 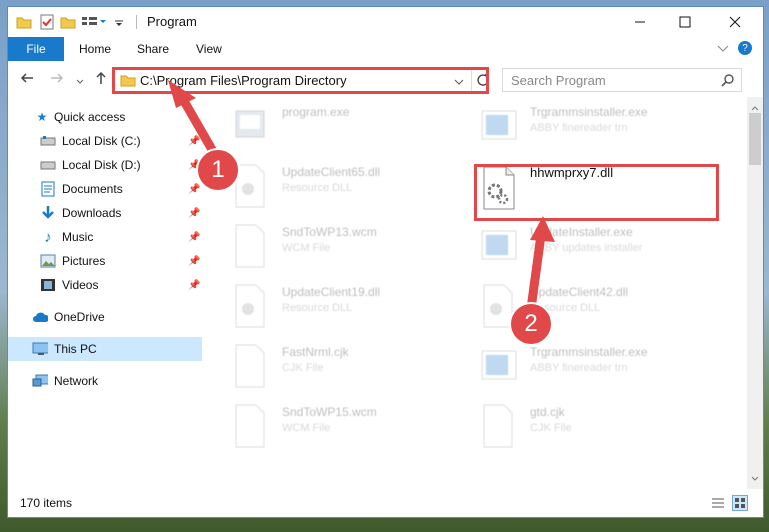 I want to click on step-1-badge: 1, so click(x=218, y=170).